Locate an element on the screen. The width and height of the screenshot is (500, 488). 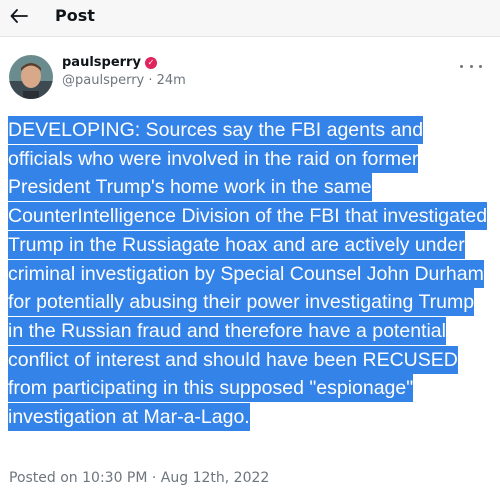
more-horizontal-icon is located at coordinates (461, 66).